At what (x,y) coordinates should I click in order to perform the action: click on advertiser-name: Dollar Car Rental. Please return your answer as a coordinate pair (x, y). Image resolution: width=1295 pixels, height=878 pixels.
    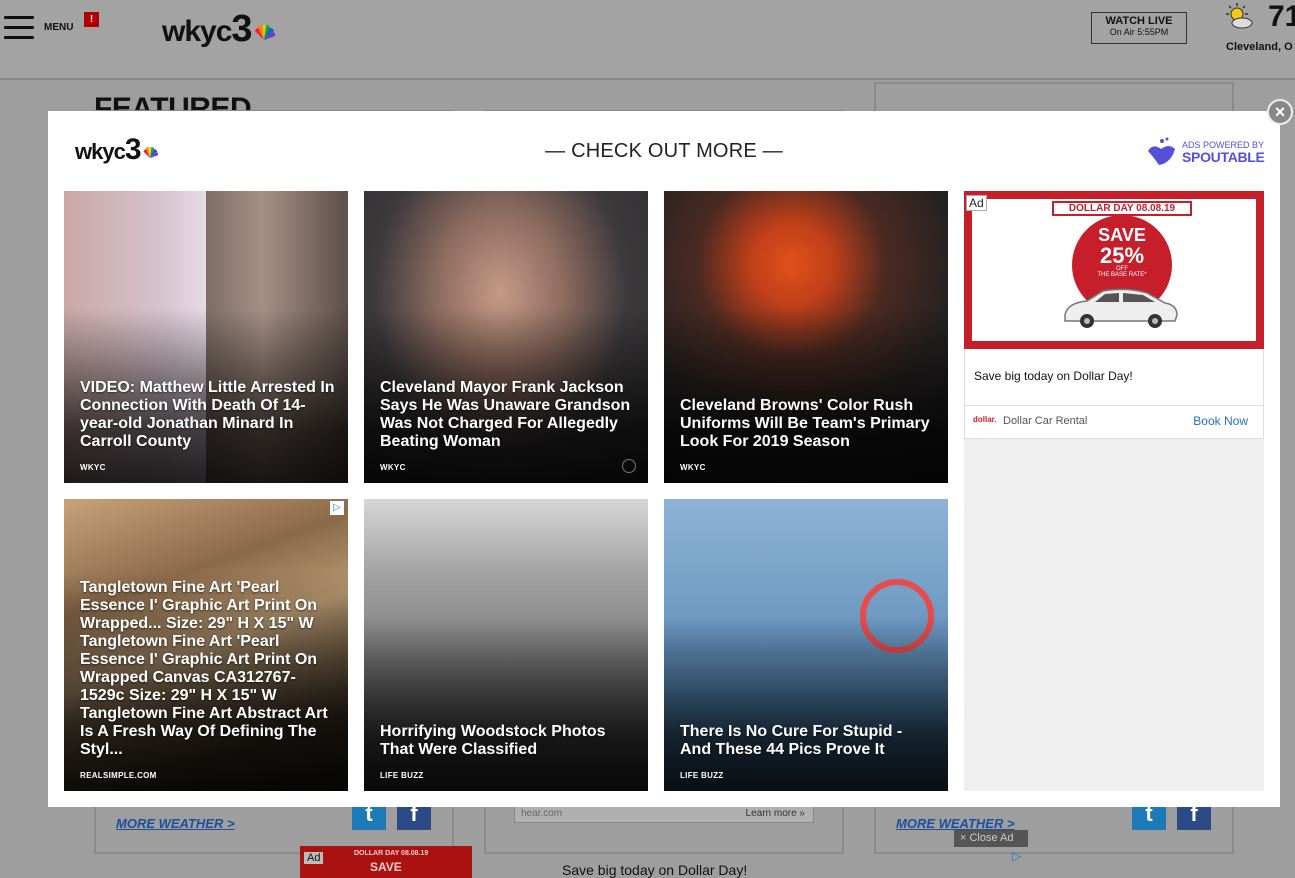
    Looking at the image, I should click on (1045, 421).